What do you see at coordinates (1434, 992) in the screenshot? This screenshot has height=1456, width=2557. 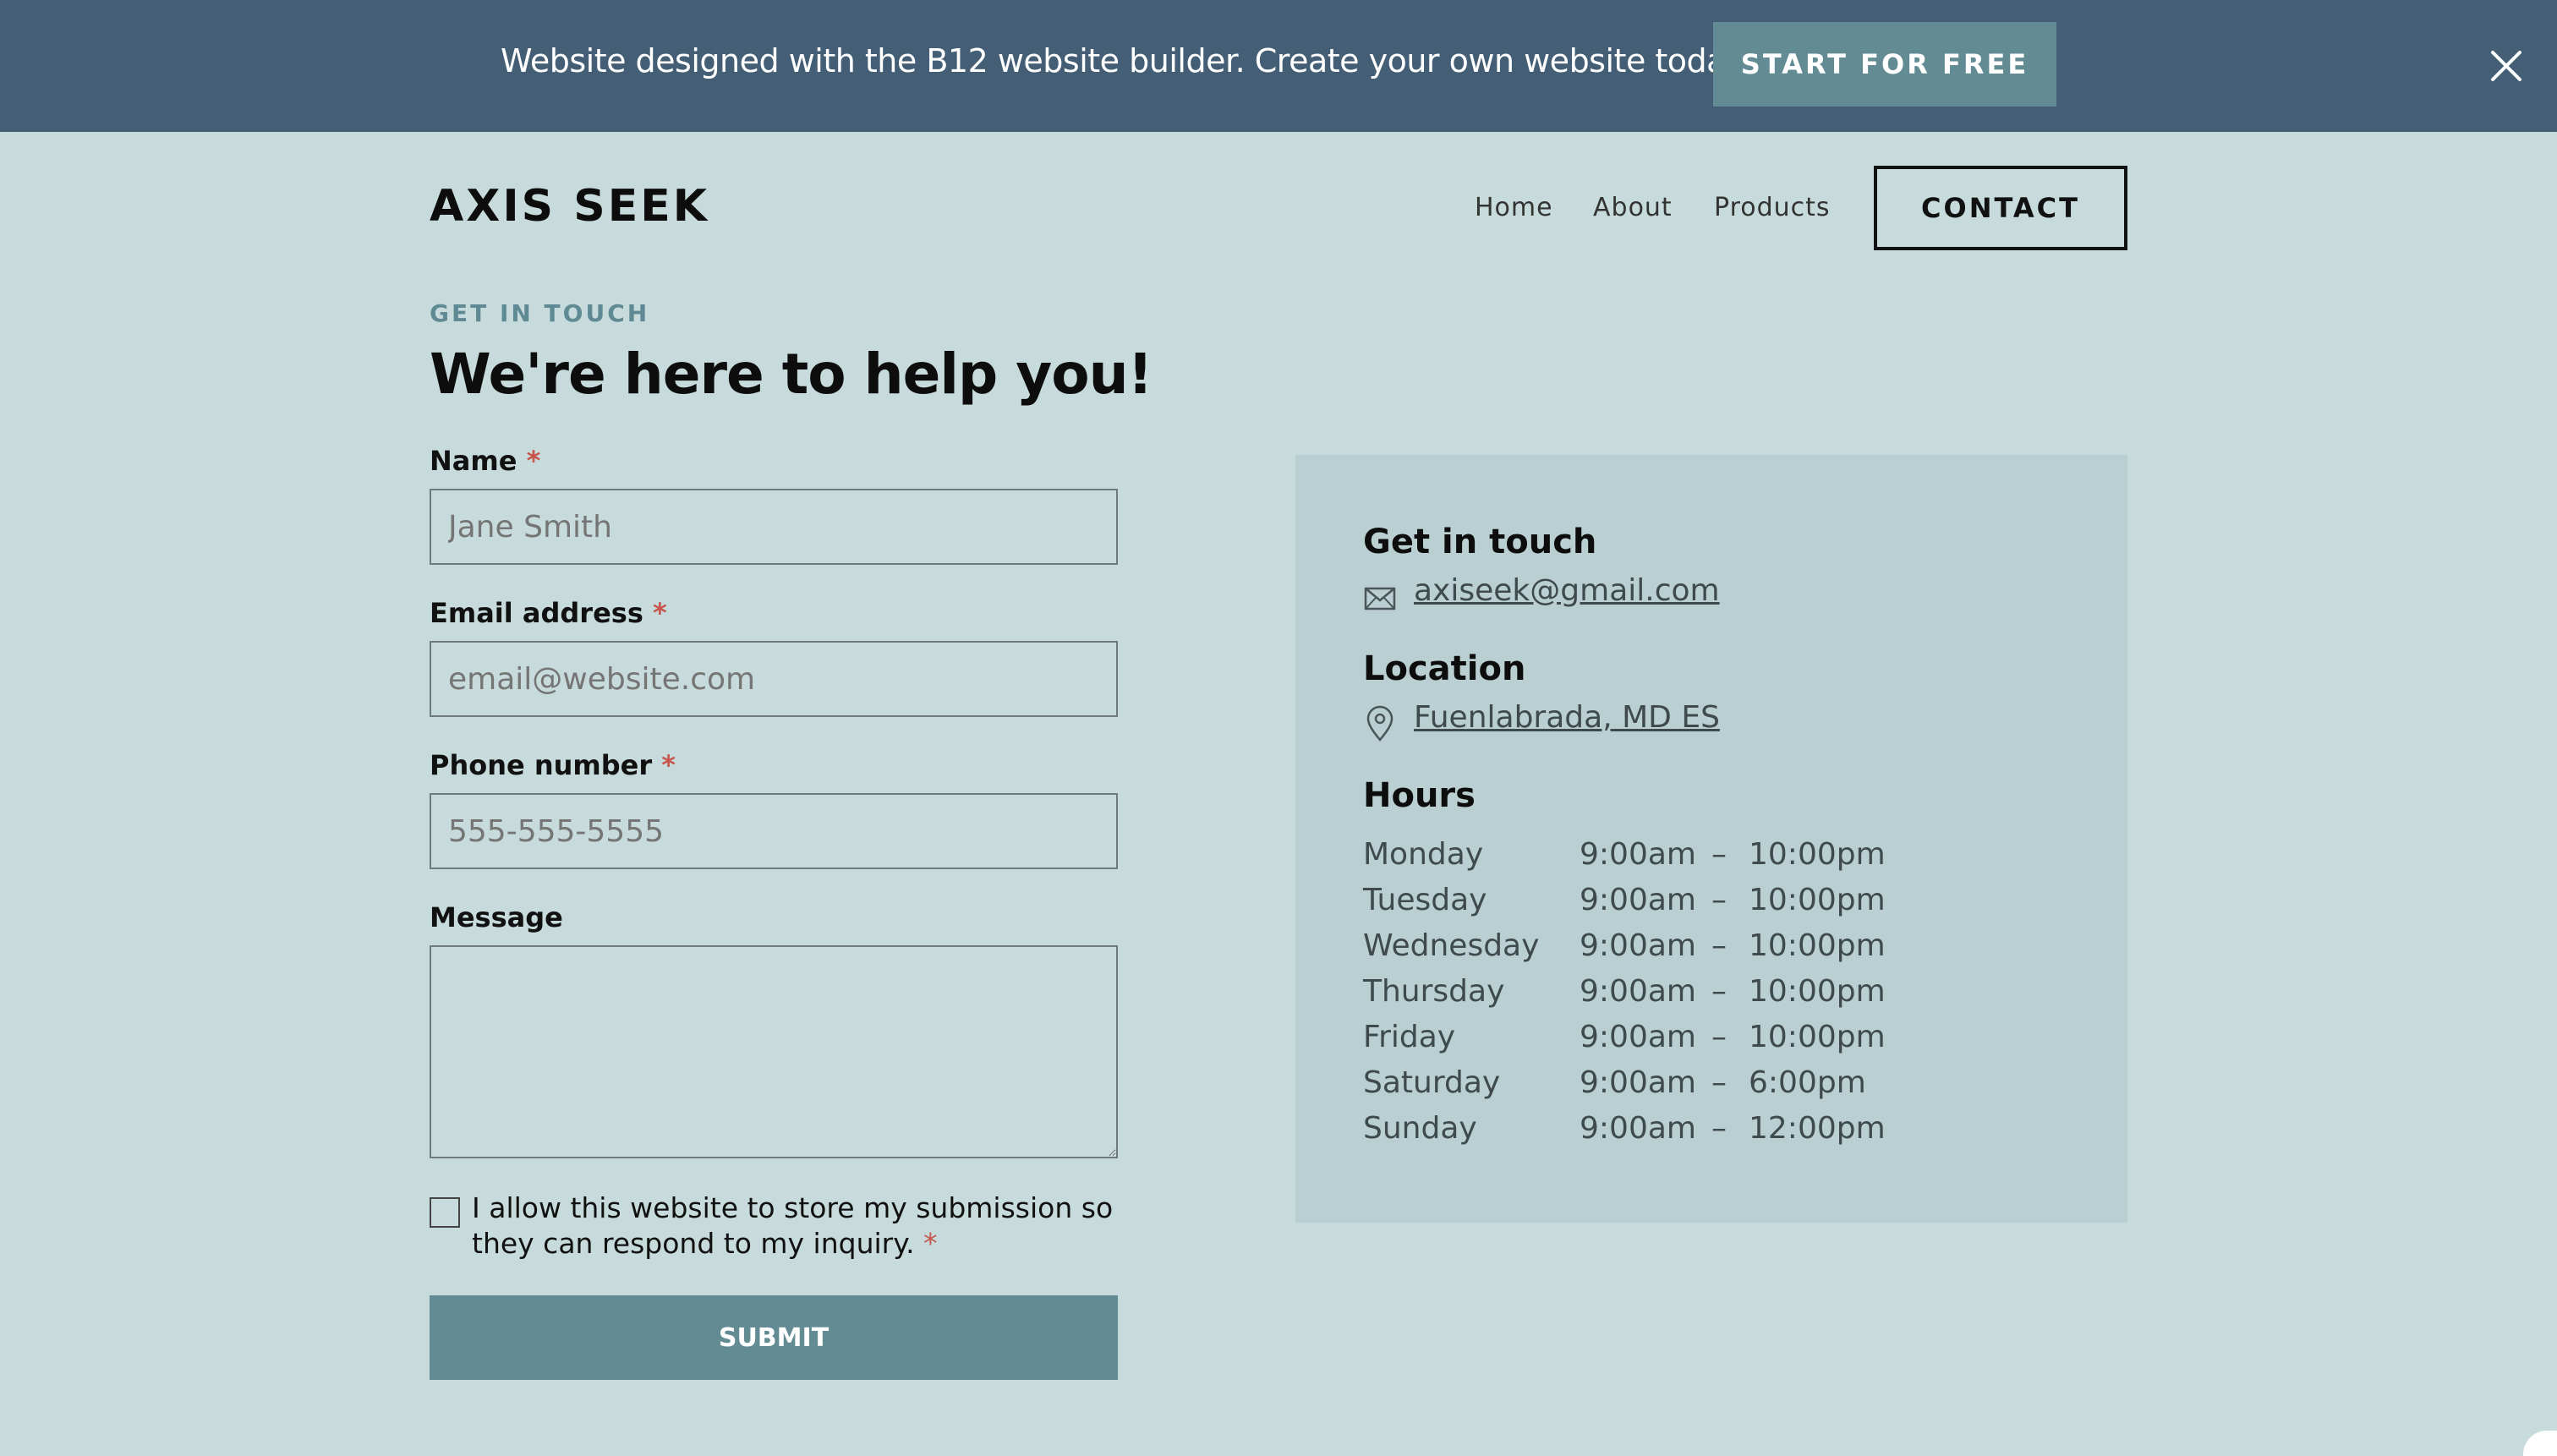 I see `hours-day: Thursday` at bounding box center [1434, 992].